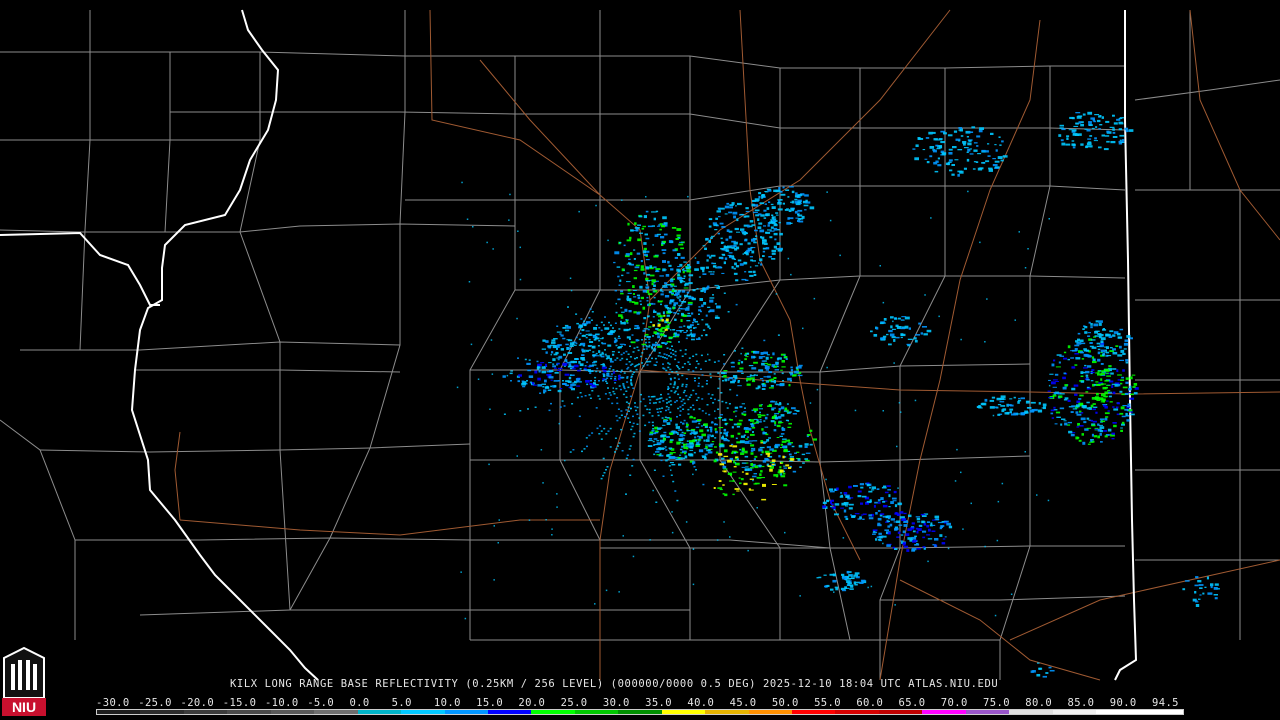  What do you see at coordinates (197, 703) in the screenshot?
I see `scale-label: -20.0` at bounding box center [197, 703].